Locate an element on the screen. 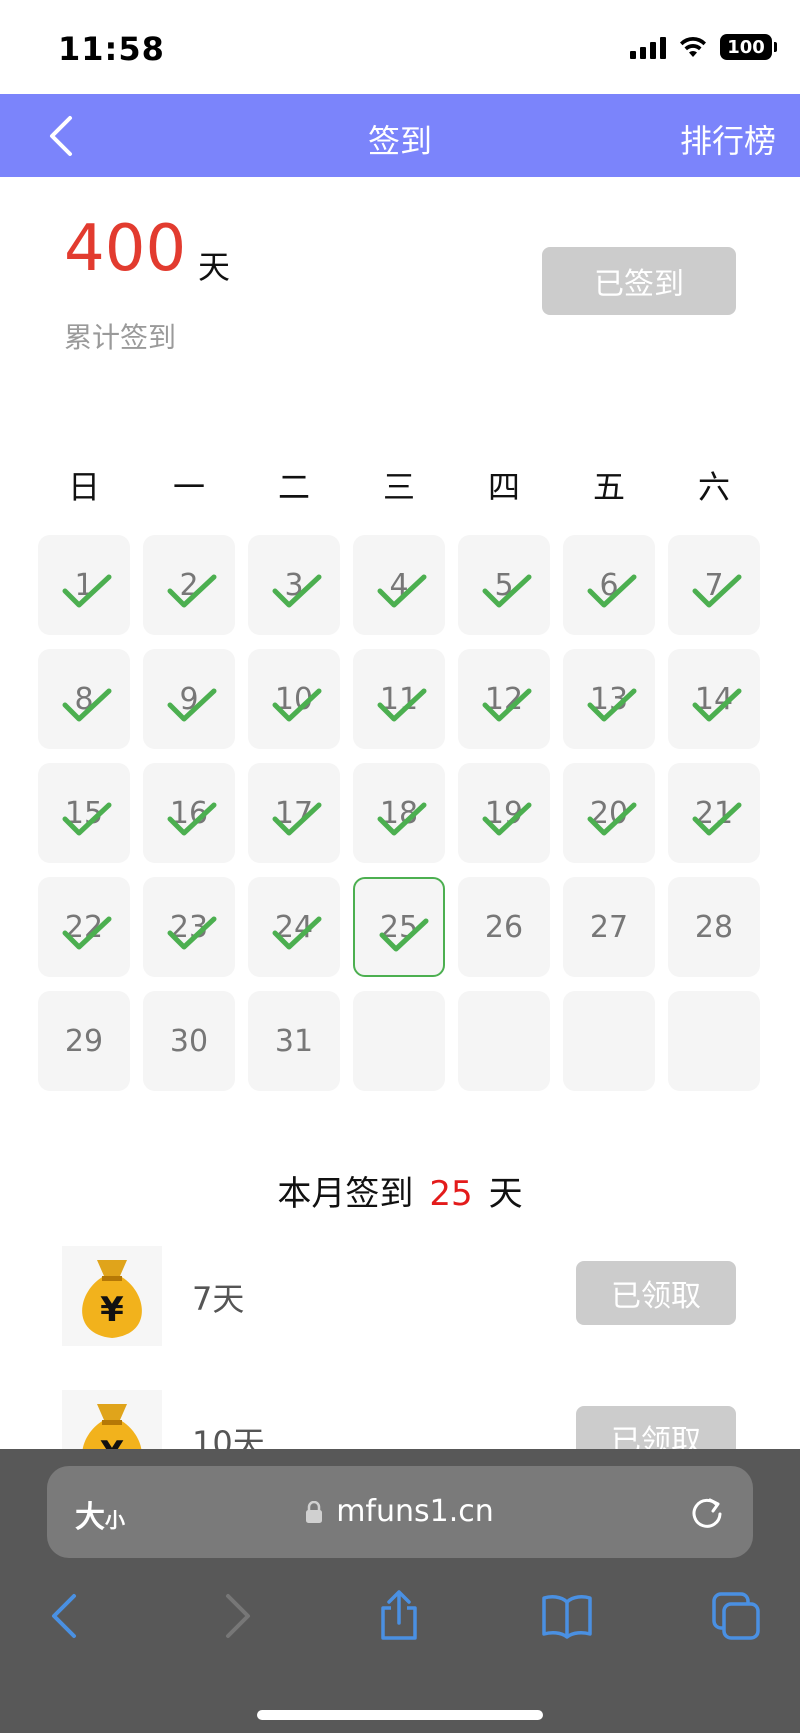  tabs-icon is located at coordinates (736, 1616).